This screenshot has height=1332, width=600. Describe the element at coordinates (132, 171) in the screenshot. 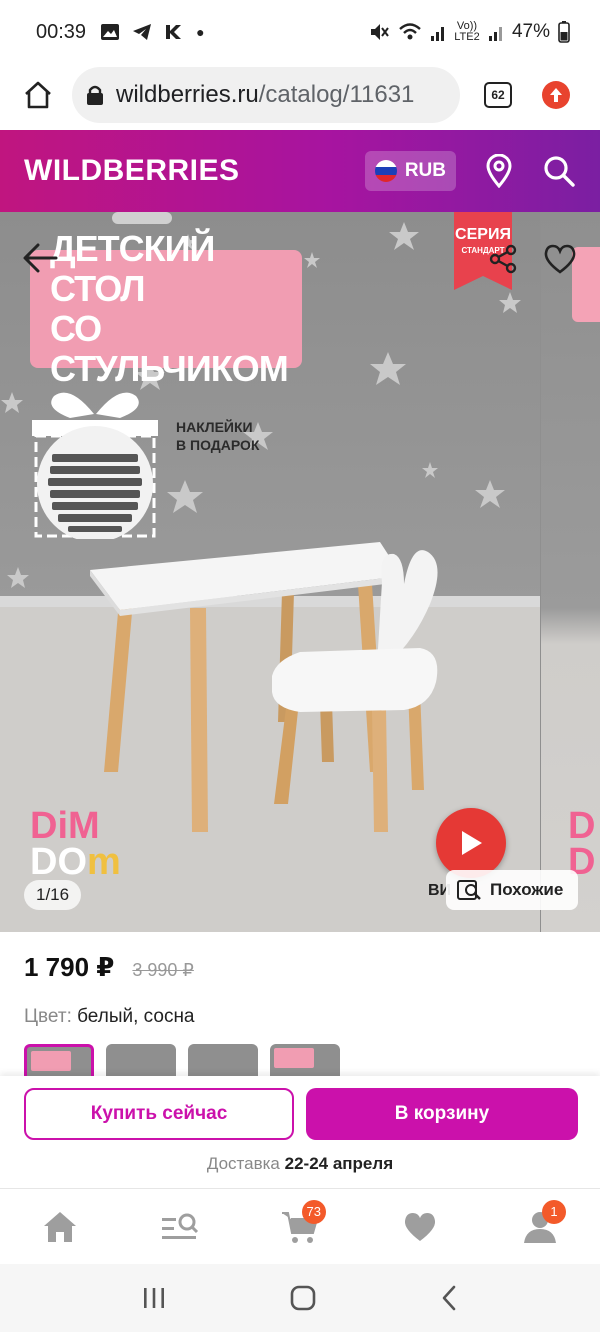

I see `wildberries-logo: WILDBERRIES` at that location.